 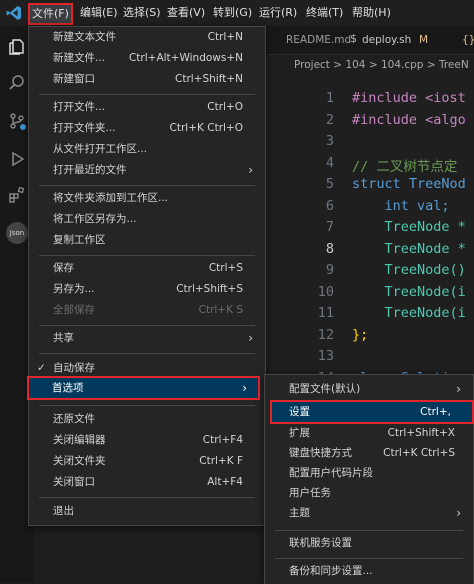 What do you see at coordinates (329, 119) in the screenshot?
I see `line-number: 2` at bounding box center [329, 119].